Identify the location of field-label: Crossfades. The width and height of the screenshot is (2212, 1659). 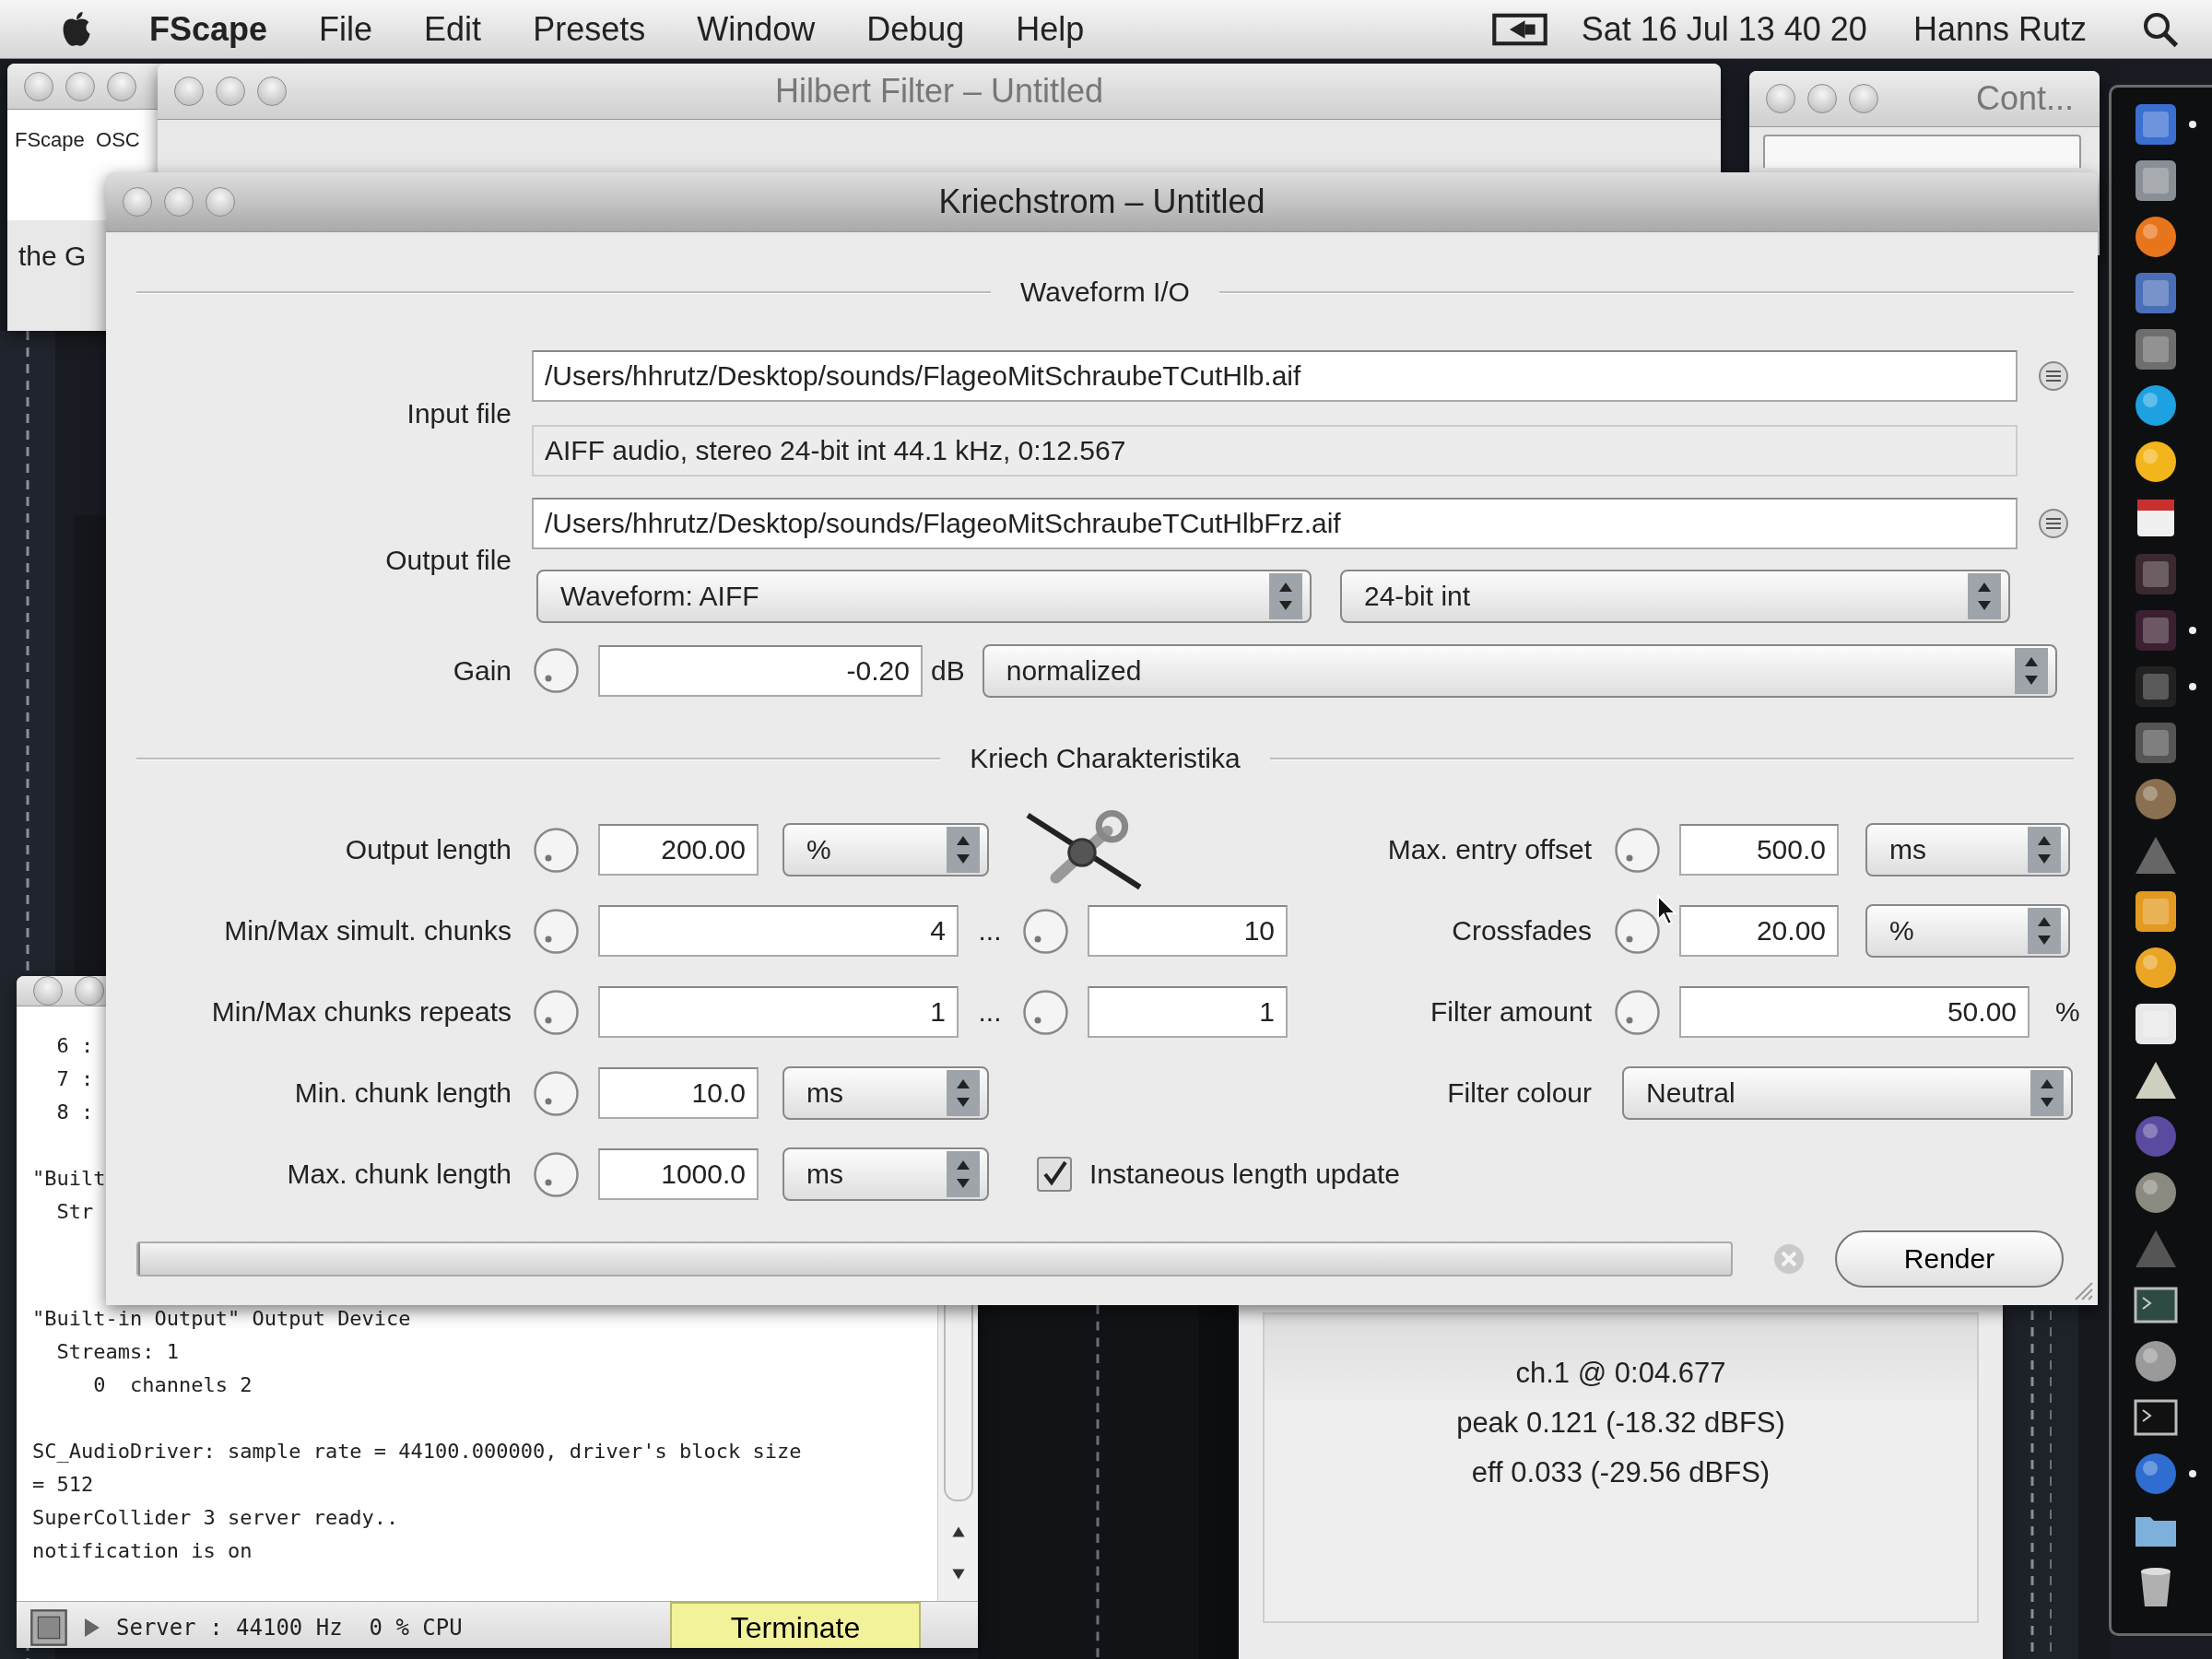
(1521, 931).